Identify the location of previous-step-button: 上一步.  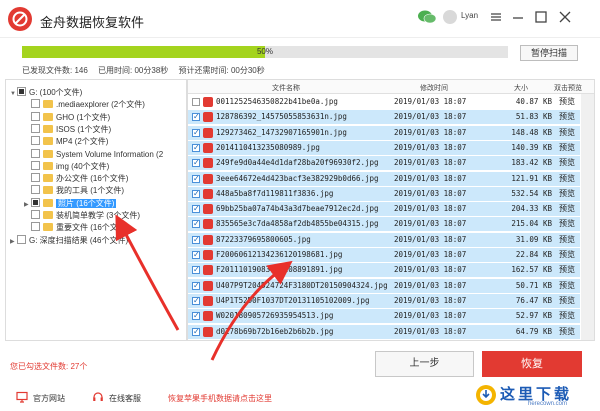
(424, 364).